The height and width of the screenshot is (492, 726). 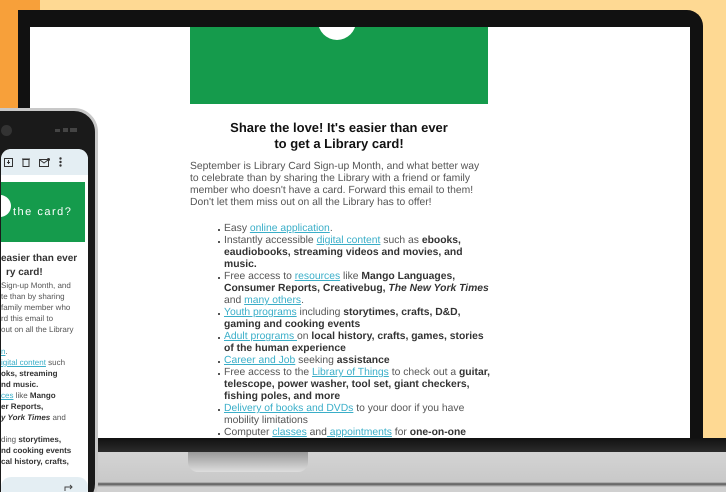 What do you see at coordinates (23, 362) in the screenshot?
I see `link: igital content` at bounding box center [23, 362].